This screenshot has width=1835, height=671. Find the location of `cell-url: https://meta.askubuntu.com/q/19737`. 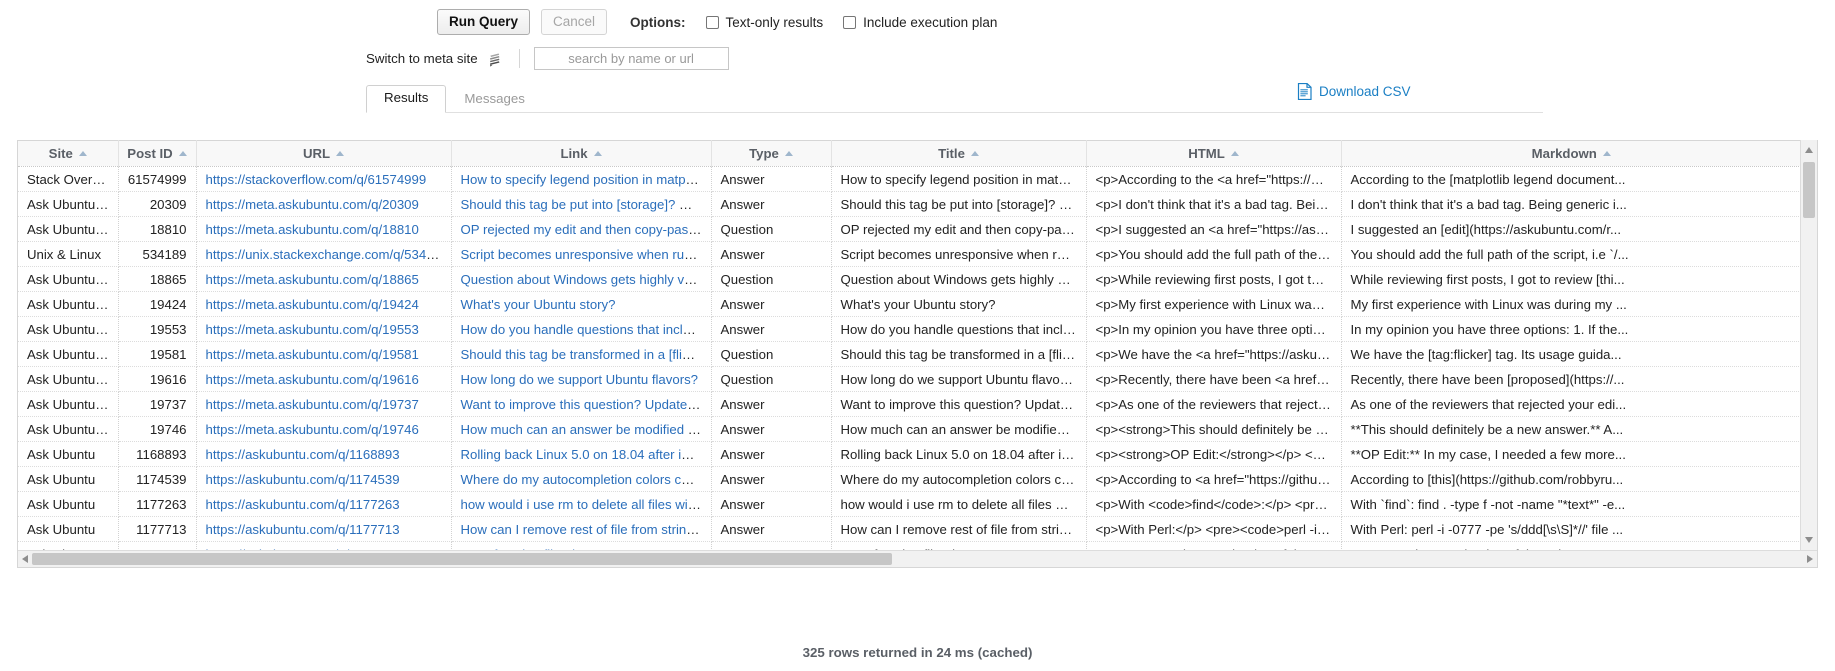

cell-url: https://meta.askubuntu.com/q/19737 is located at coordinates (324, 404).